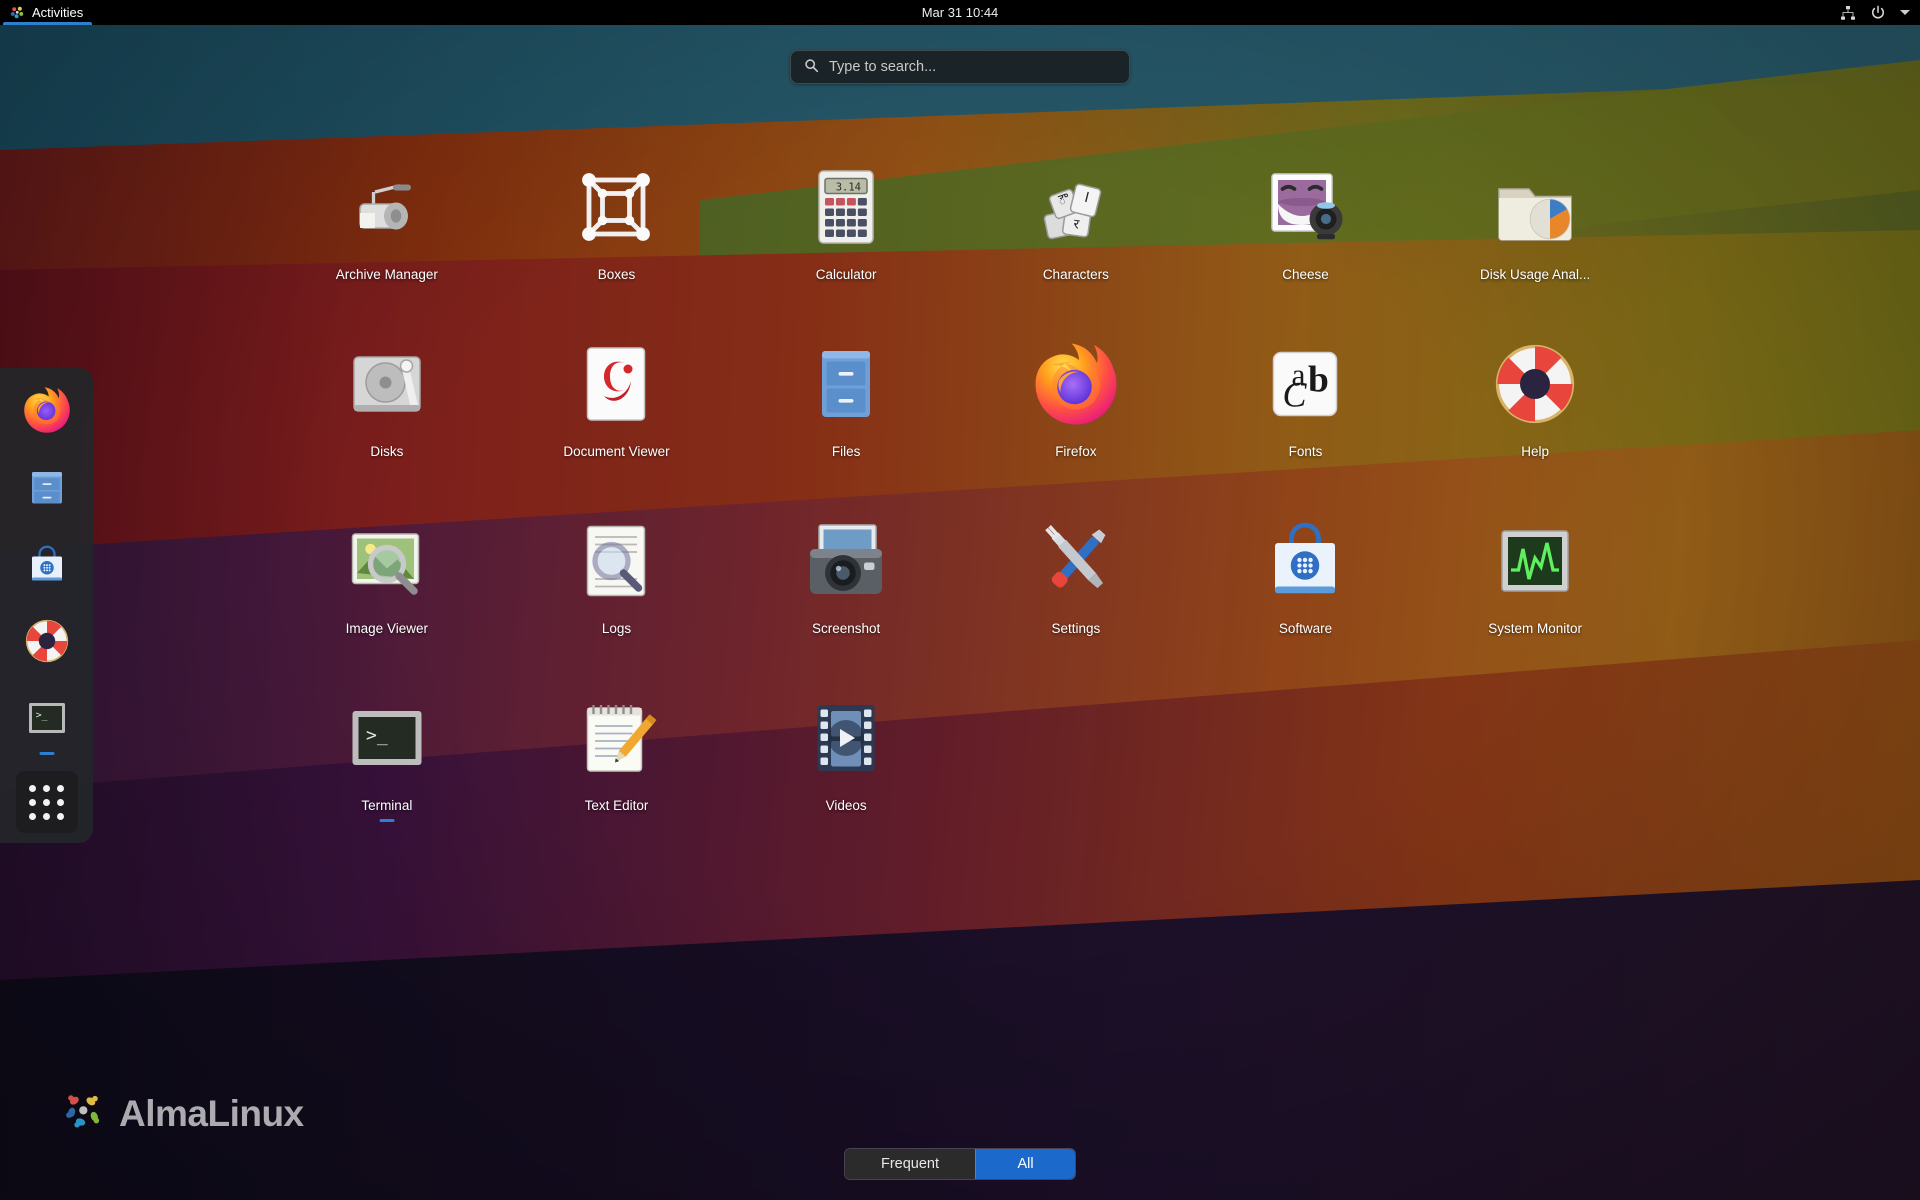 The width and height of the screenshot is (1920, 1200). I want to click on app-item-help: Help, so click(1535, 396).